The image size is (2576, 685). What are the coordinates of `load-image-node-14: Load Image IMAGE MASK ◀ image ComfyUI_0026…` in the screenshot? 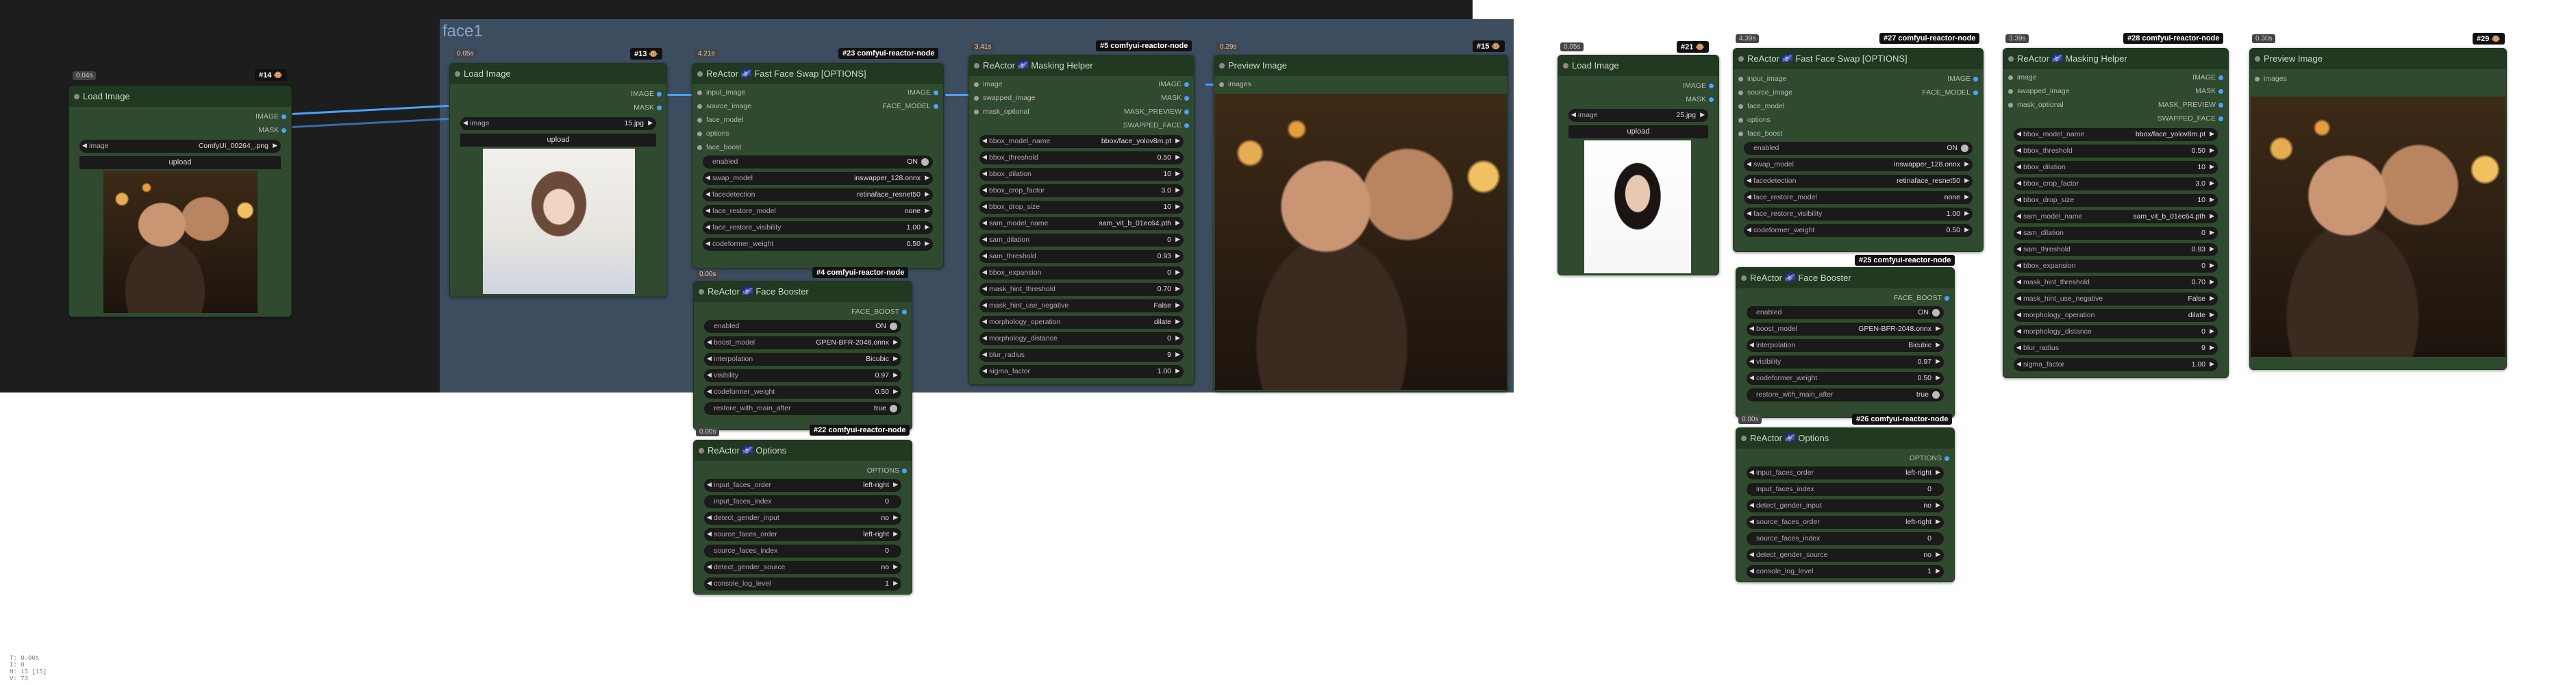 It's located at (180, 202).